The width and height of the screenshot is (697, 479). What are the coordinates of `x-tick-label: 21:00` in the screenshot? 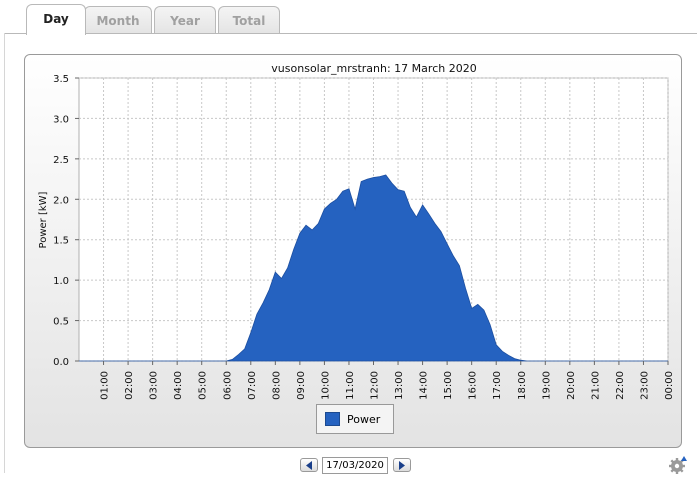 It's located at (595, 385).